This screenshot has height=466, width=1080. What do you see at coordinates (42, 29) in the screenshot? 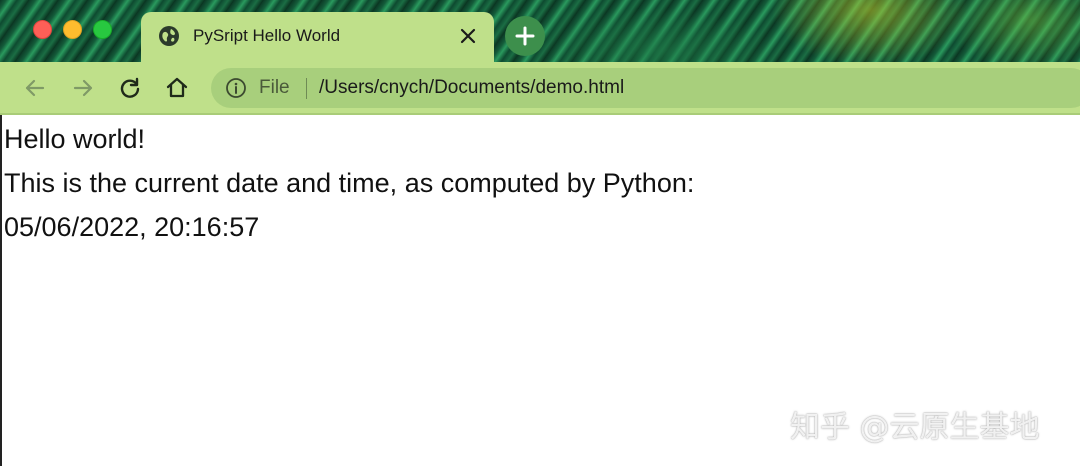
I see `close-window-button` at bounding box center [42, 29].